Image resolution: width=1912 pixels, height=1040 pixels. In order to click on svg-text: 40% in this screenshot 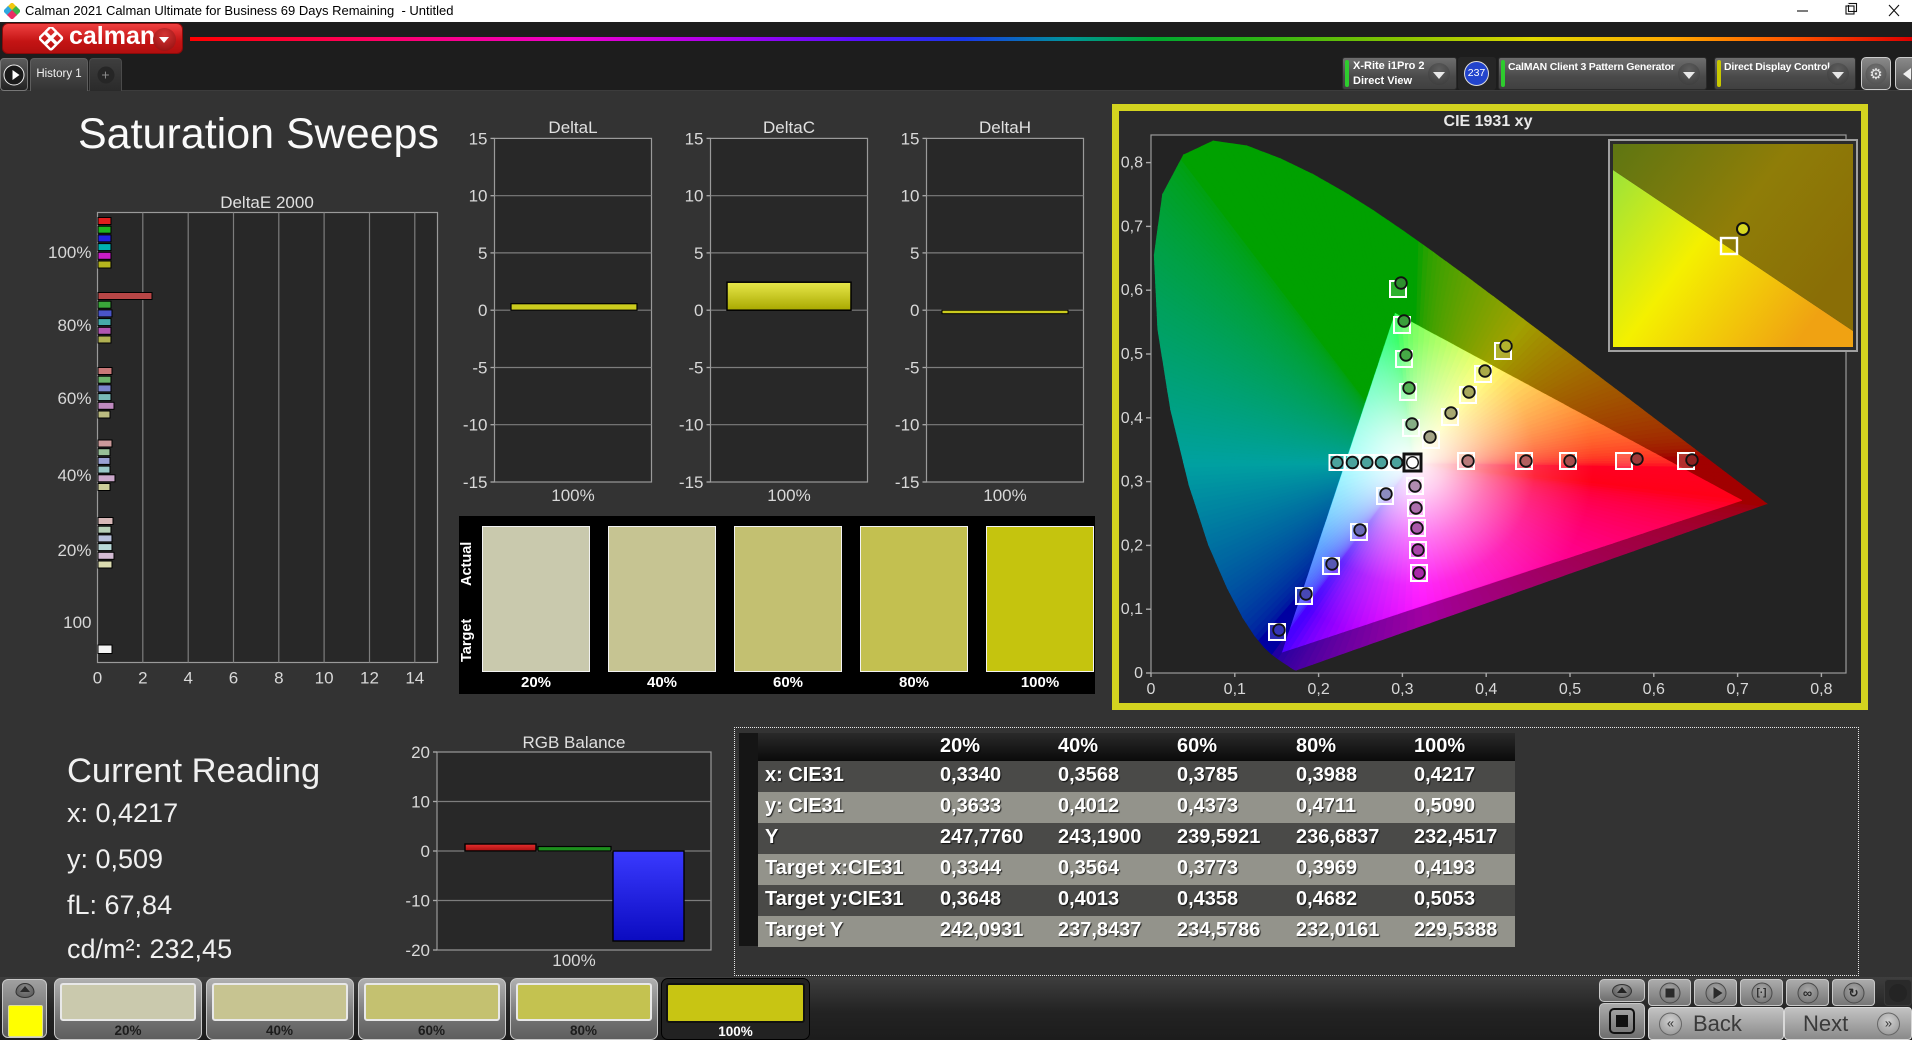, I will do `click(74, 475)`.